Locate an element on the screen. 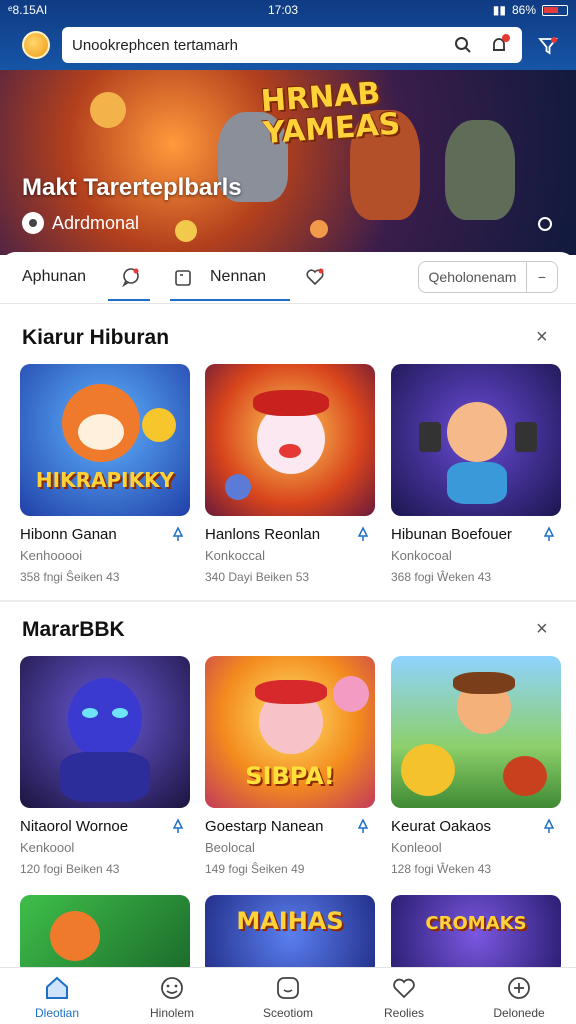 This screenshot has height=1024, width=576. tab-active-underline is located at coordinates (230, 300).